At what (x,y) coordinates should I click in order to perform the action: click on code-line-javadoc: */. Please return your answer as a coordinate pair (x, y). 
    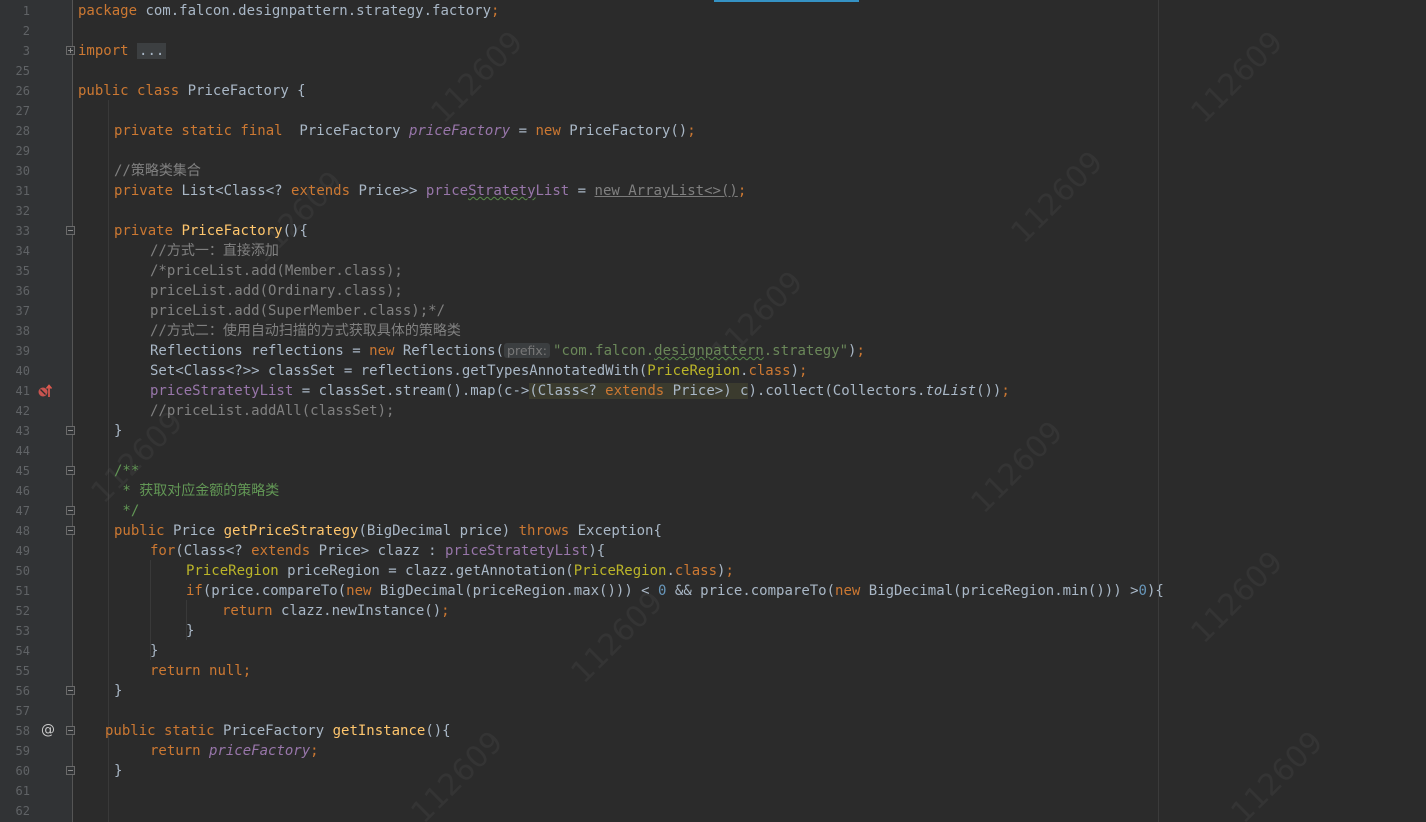
    Looking at the image, I should click on (126, 511).